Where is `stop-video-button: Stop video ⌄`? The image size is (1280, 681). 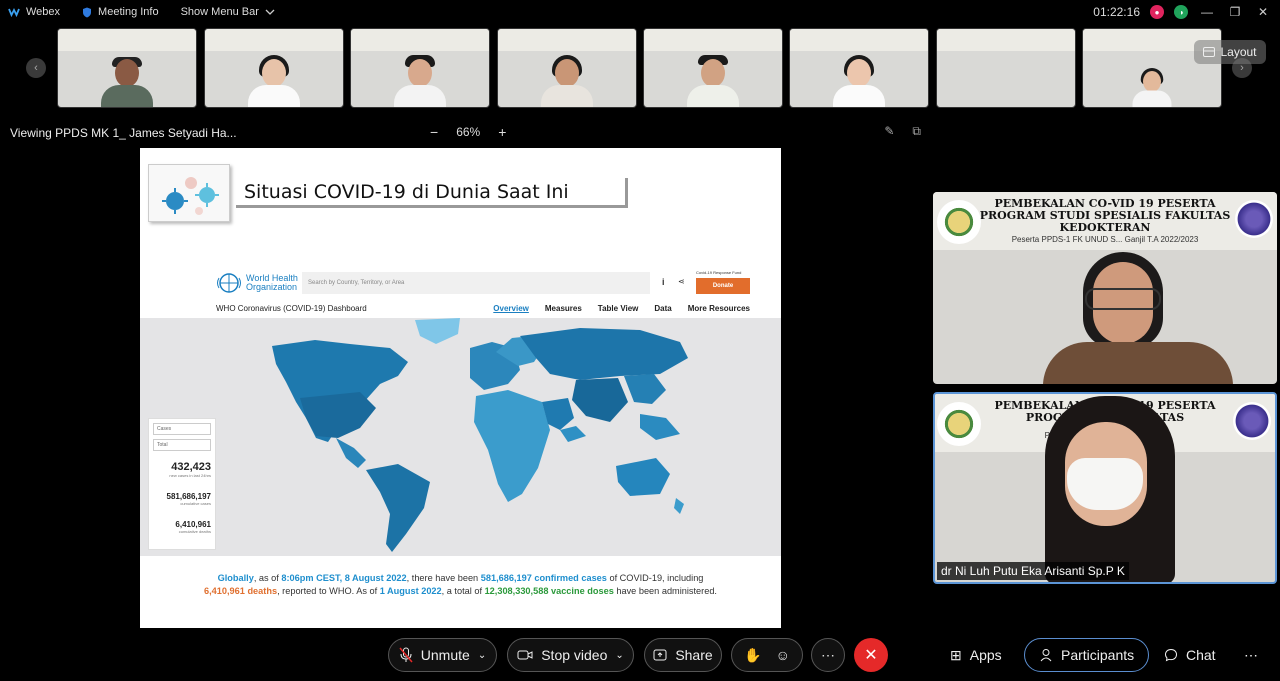 stop-video-button: Stop video ⌄ is located at coordinates (570, 655).